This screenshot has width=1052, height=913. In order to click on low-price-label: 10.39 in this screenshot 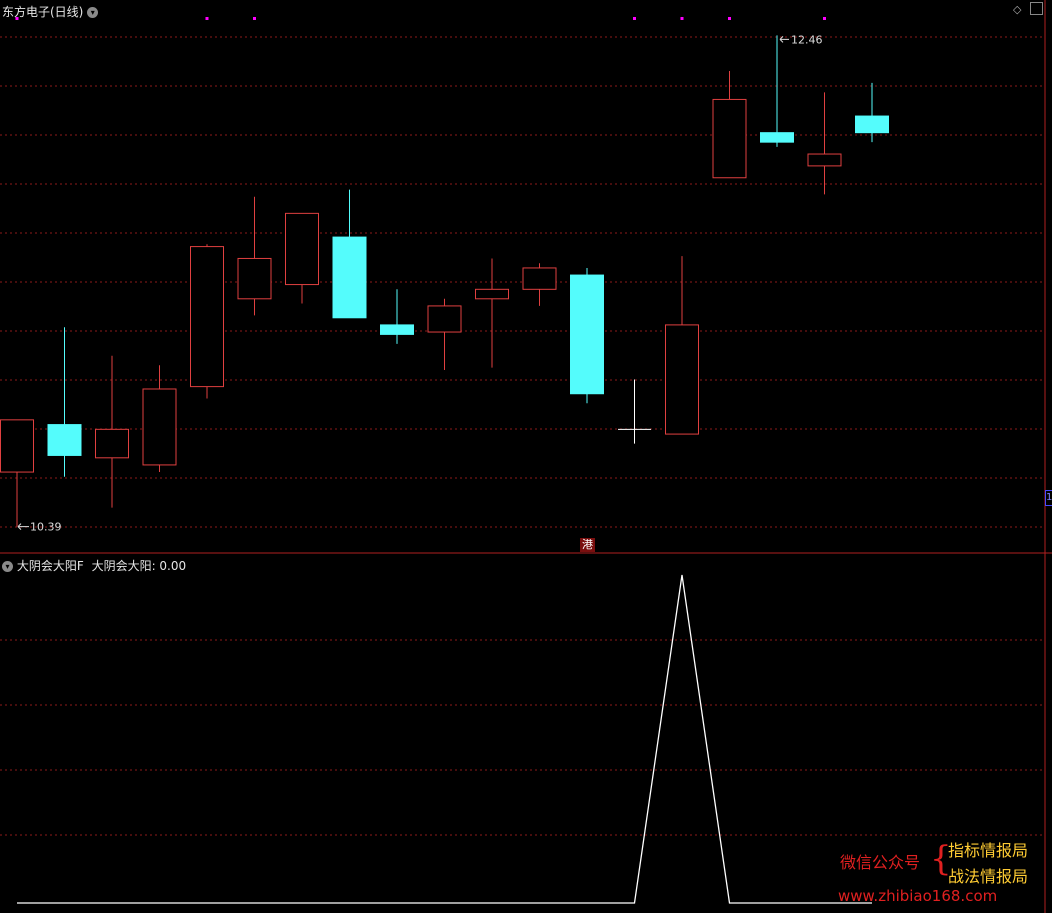, I will do `click(46, 527)`.